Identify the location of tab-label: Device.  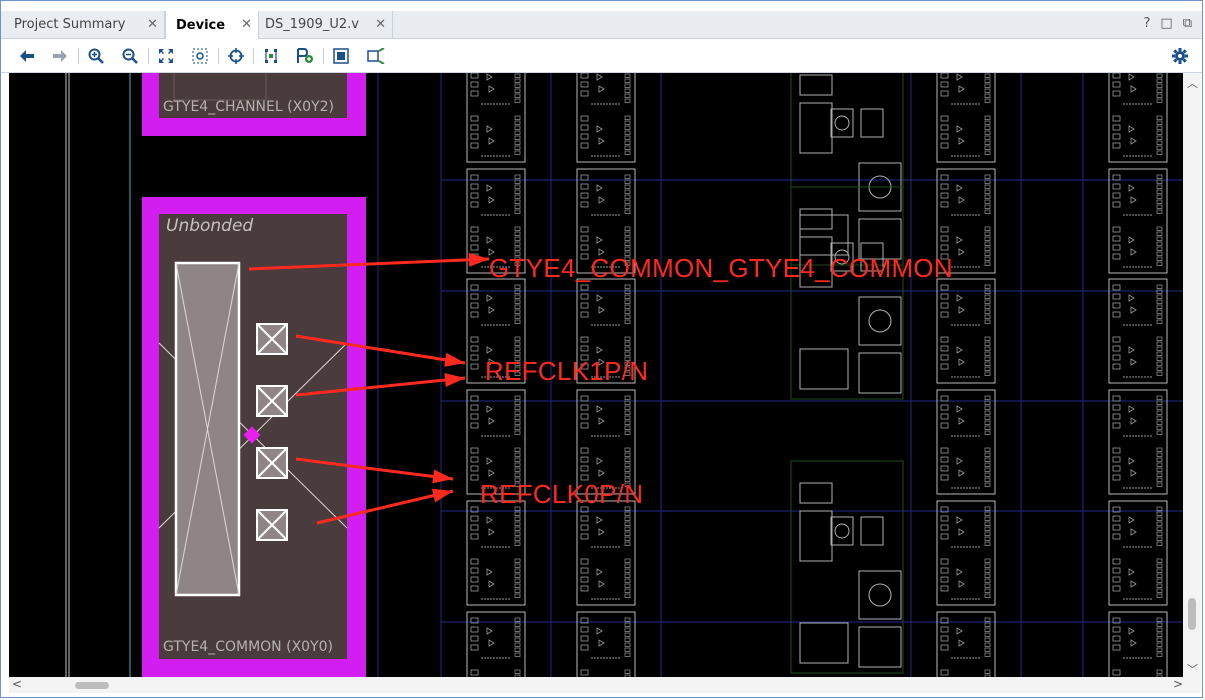
(201, 25).